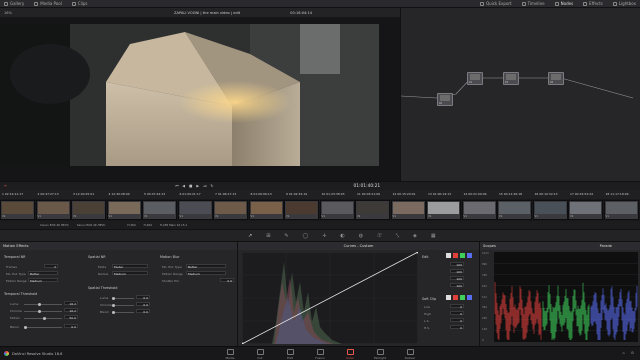  Describe the element at coordinates (457, 320) in the screenshot. I see `low-soft-field: 0` at that location.